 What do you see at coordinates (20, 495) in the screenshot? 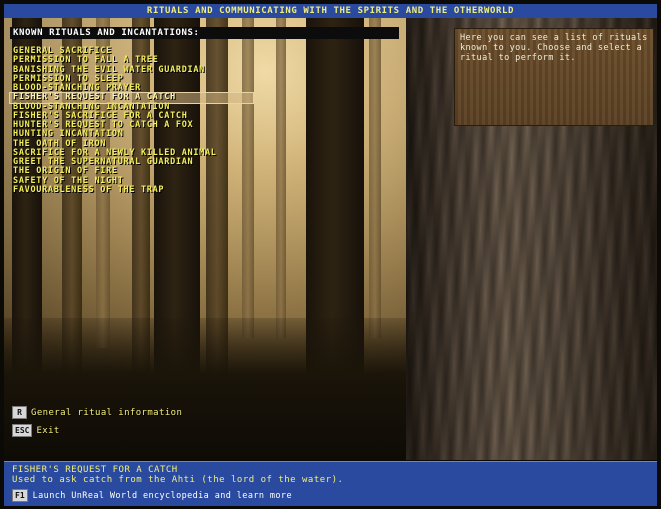
I see `f1-key: F1` at bounding box center [20, 495].